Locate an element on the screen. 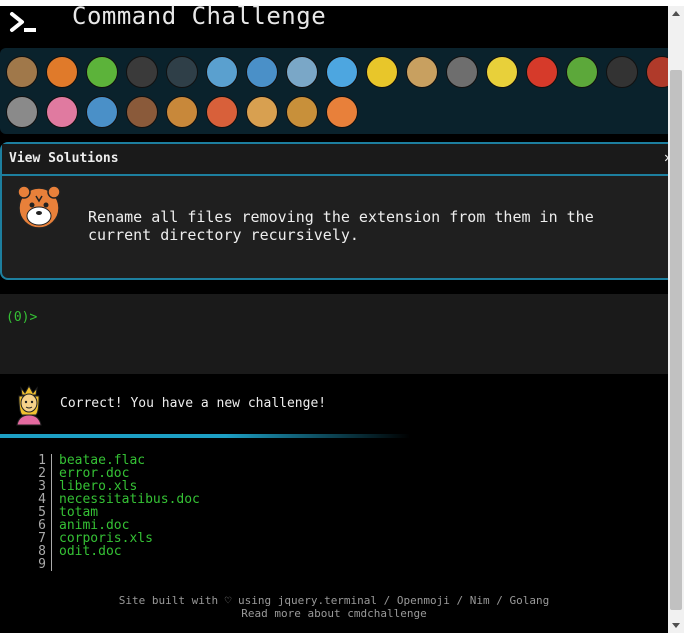  worm-icon is located at coordinates (62, 112).